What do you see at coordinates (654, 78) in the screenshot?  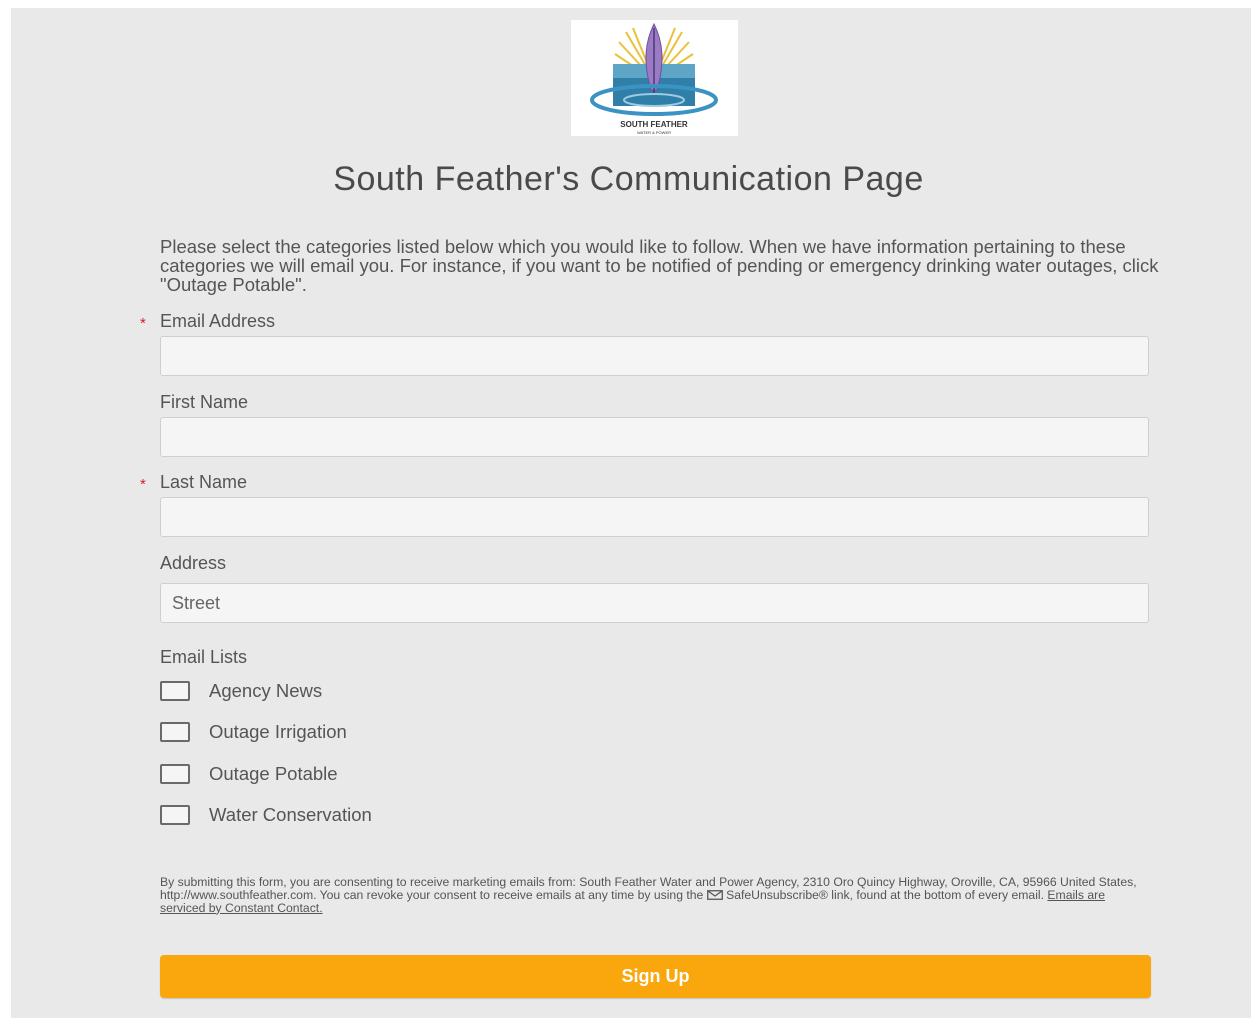 I see `south-feather-logo: SOUTH FEATHER WATER & POWER` at bounding box center [654, 78].